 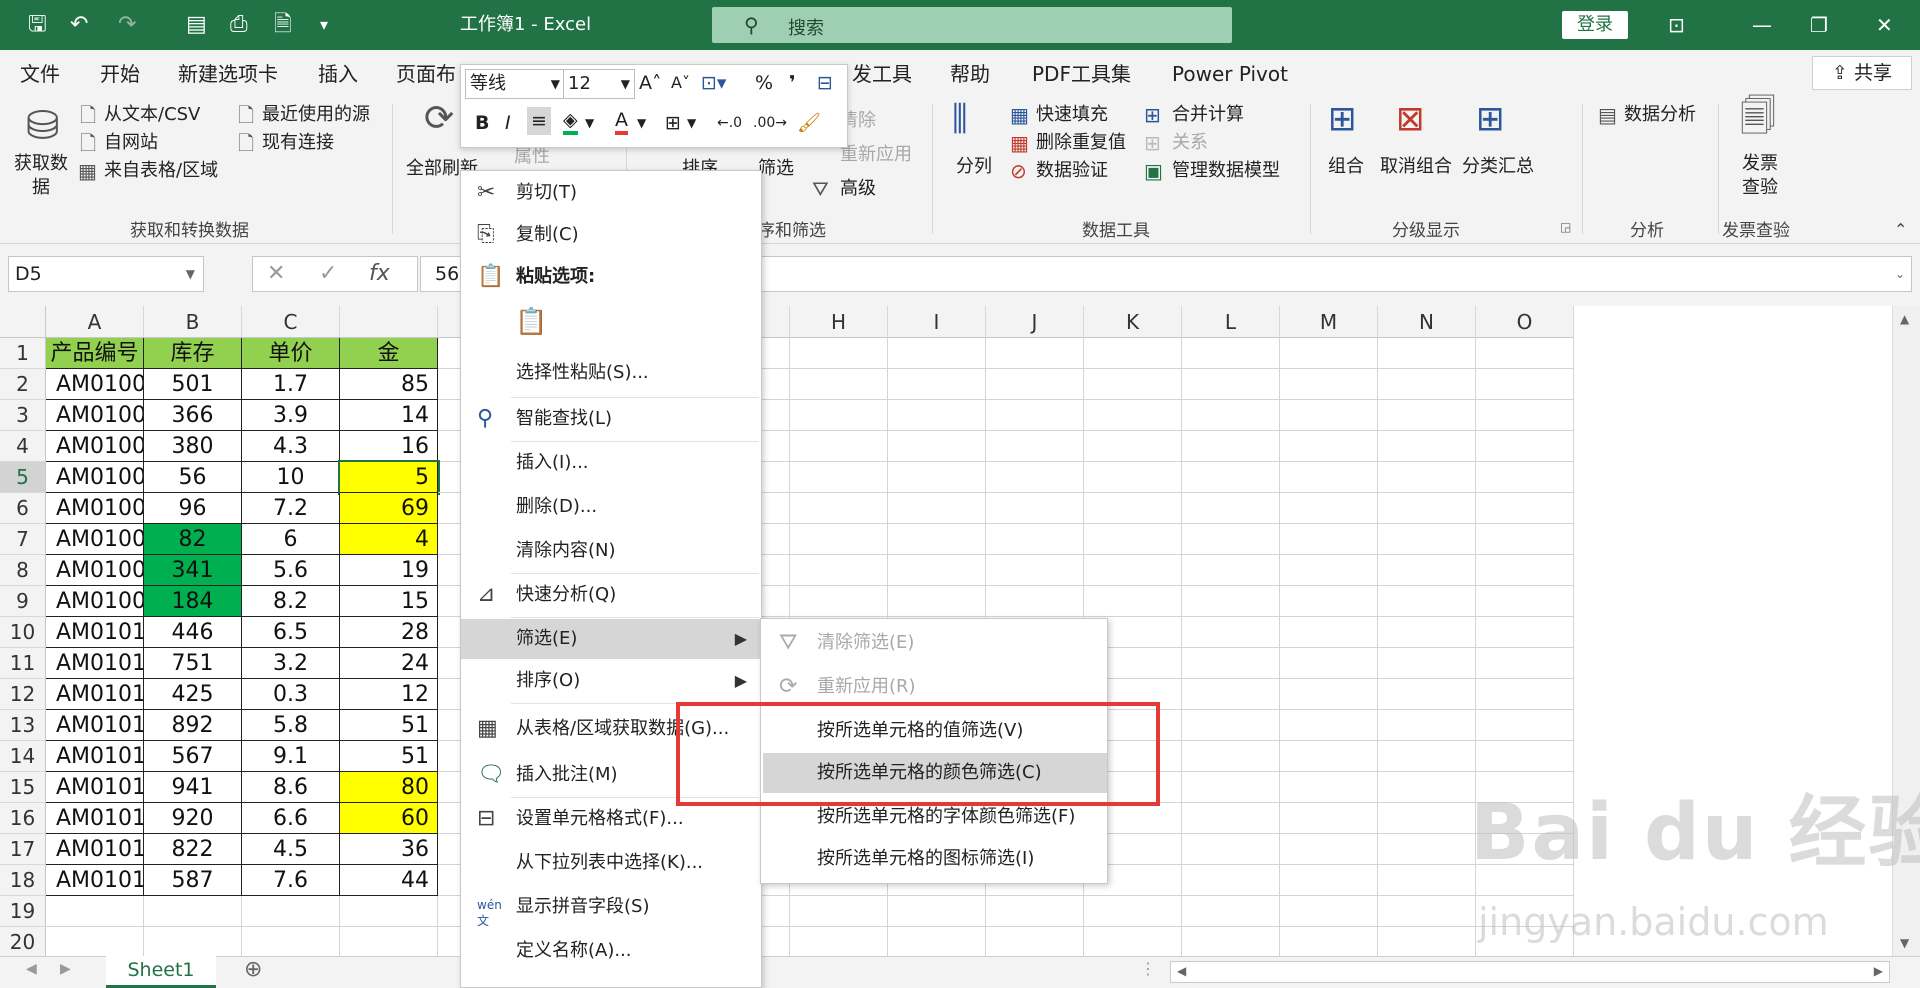 I want to click on scroll-right-icon: ▶, so click(x=1878, y=971).